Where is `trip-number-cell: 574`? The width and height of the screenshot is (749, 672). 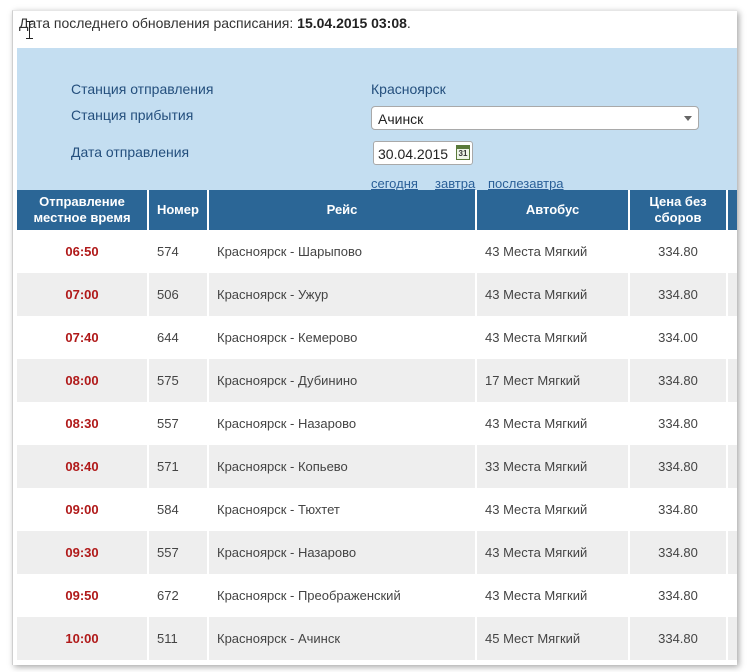
trip-number-cell: 574 is located at coordinates (178, 251).